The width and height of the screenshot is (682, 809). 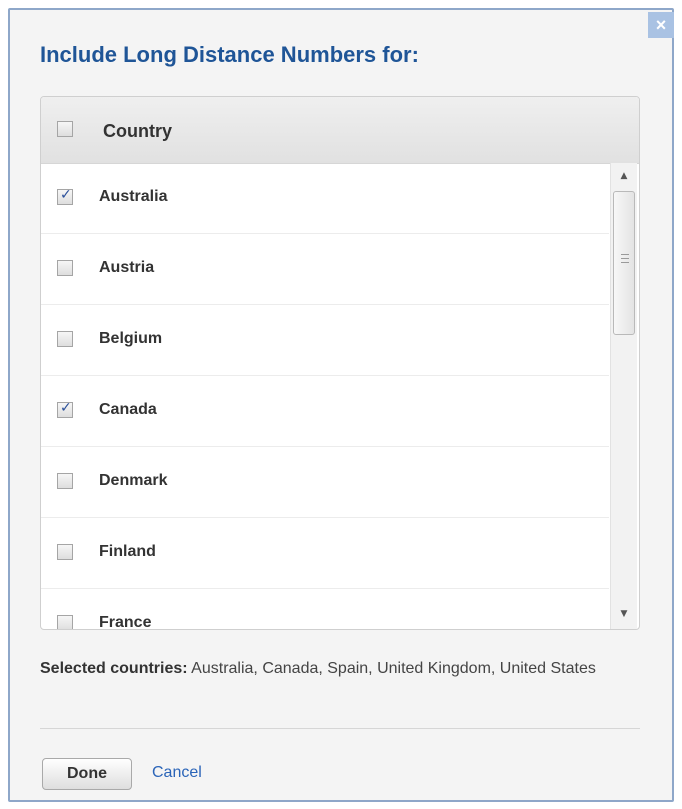 What do you see at coordinates (624, 176) in the screenshot?
I see `scroll-up-icon: ▲` at bounding box center [624, 176].